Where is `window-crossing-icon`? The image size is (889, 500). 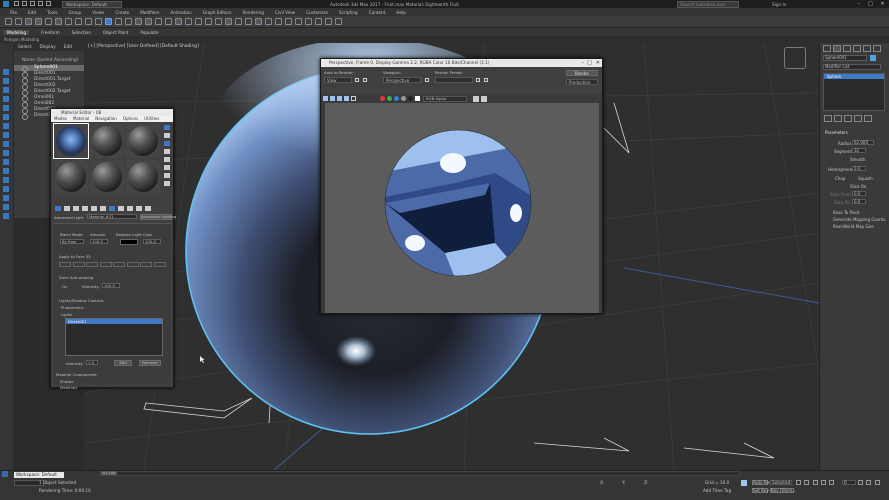 window-crossing-icon is located at coordinates (98, 21).